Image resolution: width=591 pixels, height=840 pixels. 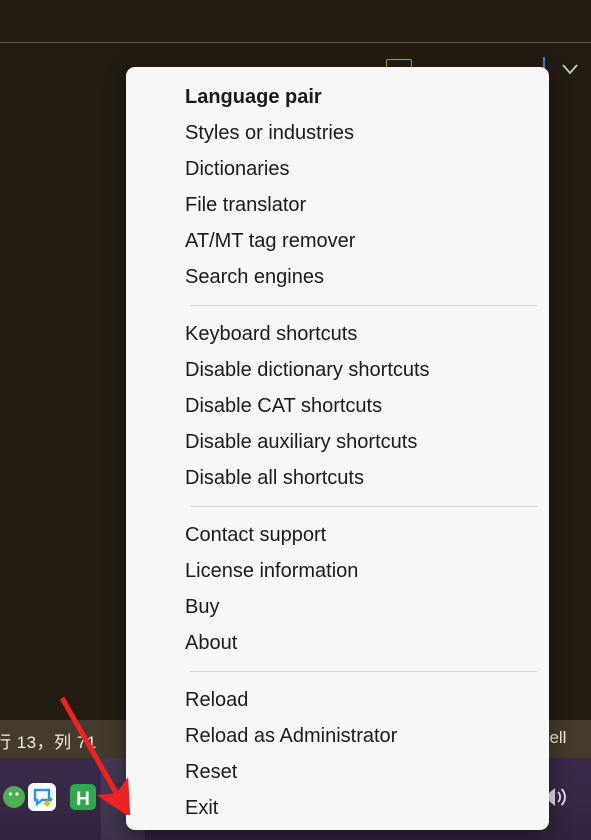 What do you see at coordinates (337, 133) in the screenshot?
I see `menu-item-styles-or-industries: Styles or industries` at bounding box center [337, 133].